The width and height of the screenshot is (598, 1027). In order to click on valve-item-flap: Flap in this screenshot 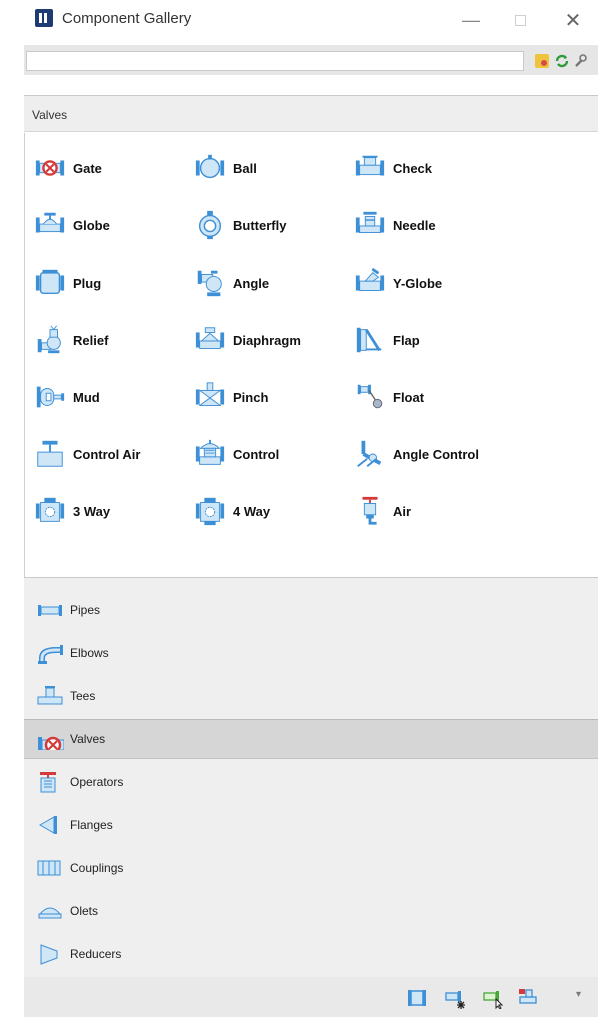, I will do `click(386, 340)`.